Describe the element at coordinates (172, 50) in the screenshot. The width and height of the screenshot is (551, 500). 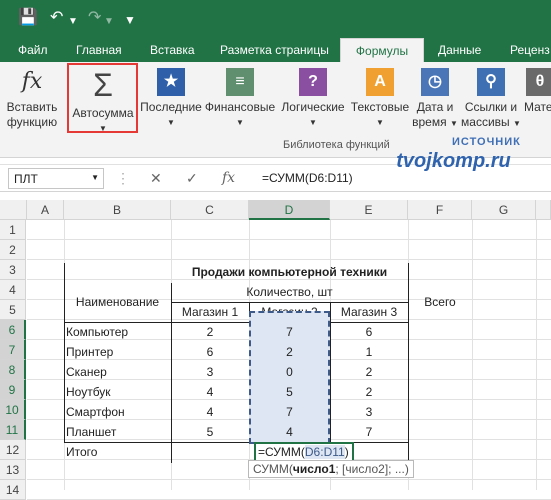
I see `tab-insert: Вставка` at that location.